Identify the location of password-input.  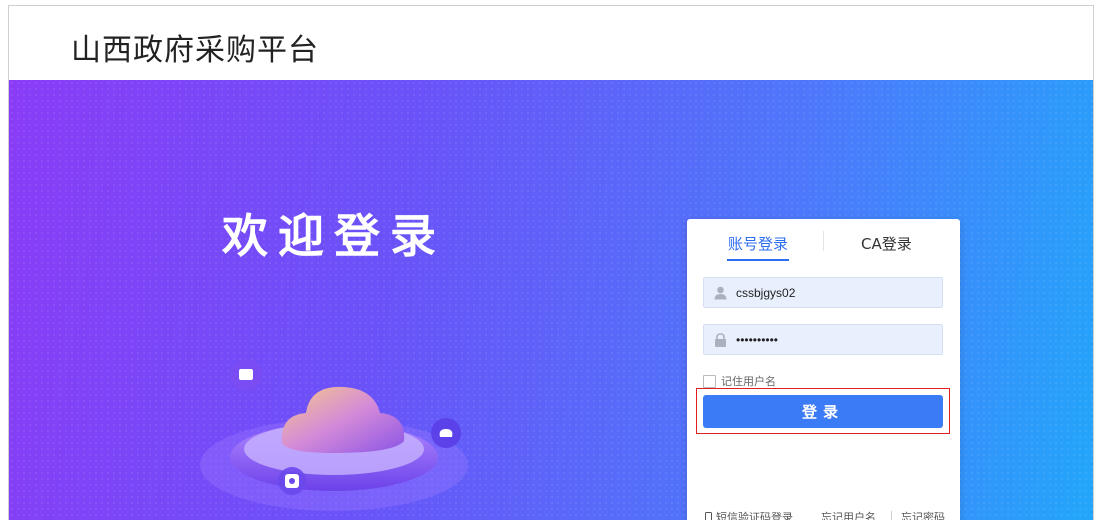
(836, 339).